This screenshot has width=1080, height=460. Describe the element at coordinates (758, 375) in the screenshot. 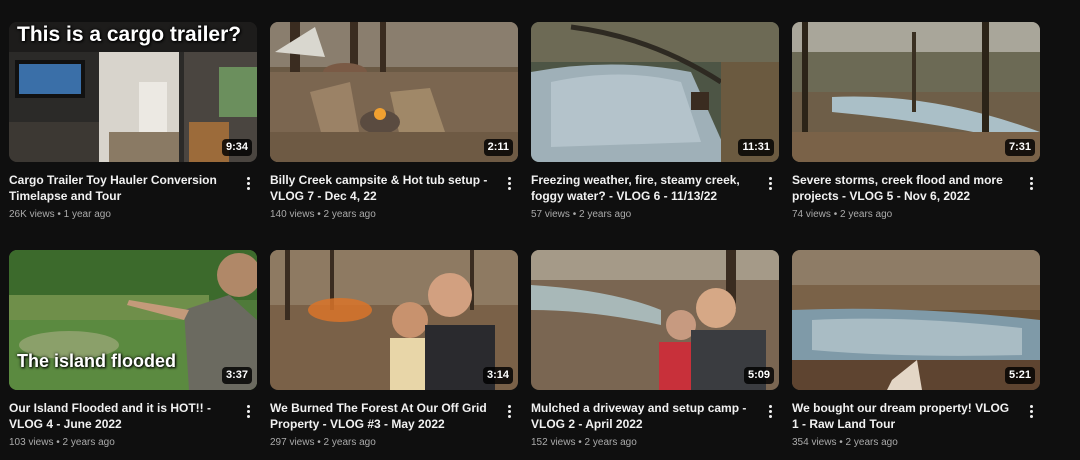

I see `duration-badge: 5:09` at that location.